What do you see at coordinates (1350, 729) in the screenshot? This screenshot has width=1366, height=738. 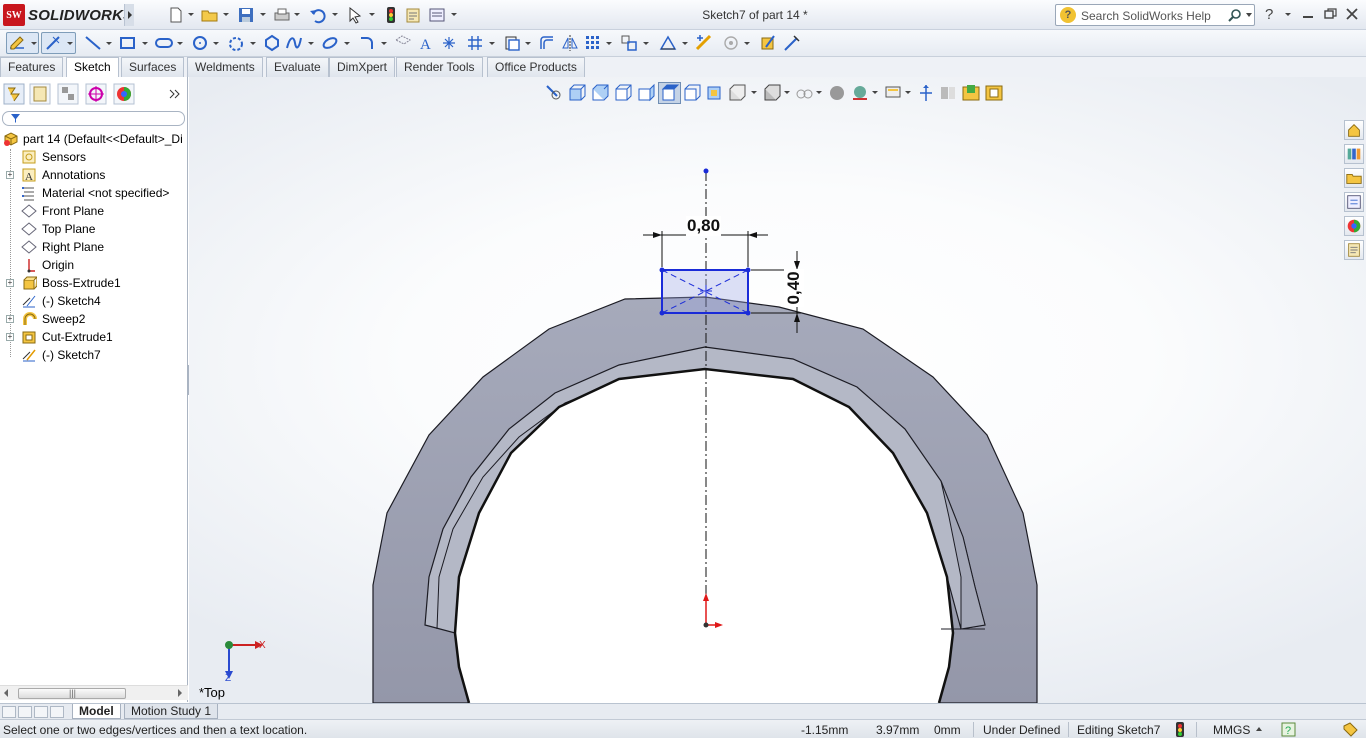 I see `status-tag-icon` at bounding box center [1350, 729].